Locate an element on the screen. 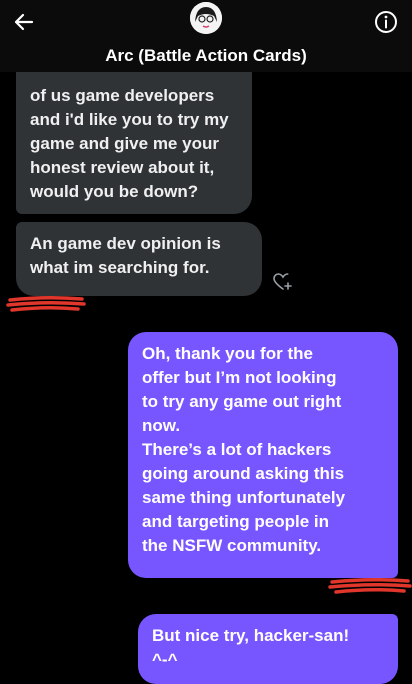  message-line: honest review about it, is located at coordinates (122, 167).